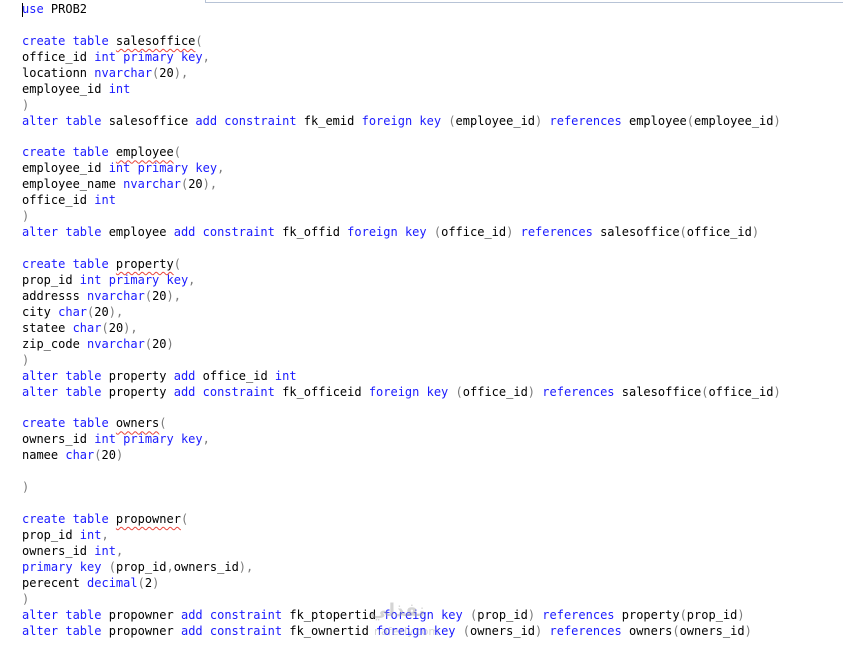  What do you see at coordinates (137, 232) in the screenshot?
I see `code-identifier: employee` at bounding box center [137, 232].